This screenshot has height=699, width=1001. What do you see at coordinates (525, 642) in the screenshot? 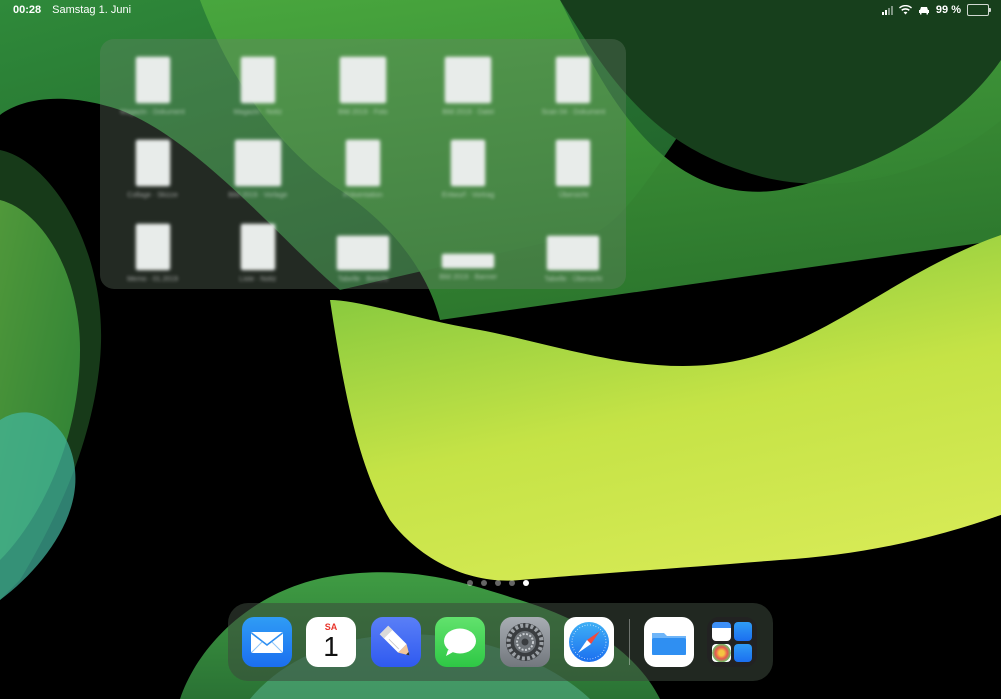
I see `settings-app-icon` at bounding box center [525, 642].